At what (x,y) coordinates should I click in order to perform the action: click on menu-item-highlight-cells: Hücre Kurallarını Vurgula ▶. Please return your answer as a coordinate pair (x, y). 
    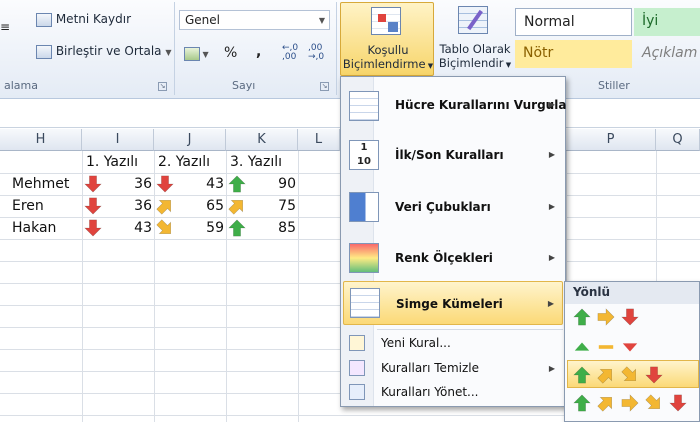
    Looking at the image, I should click on (455, 106).